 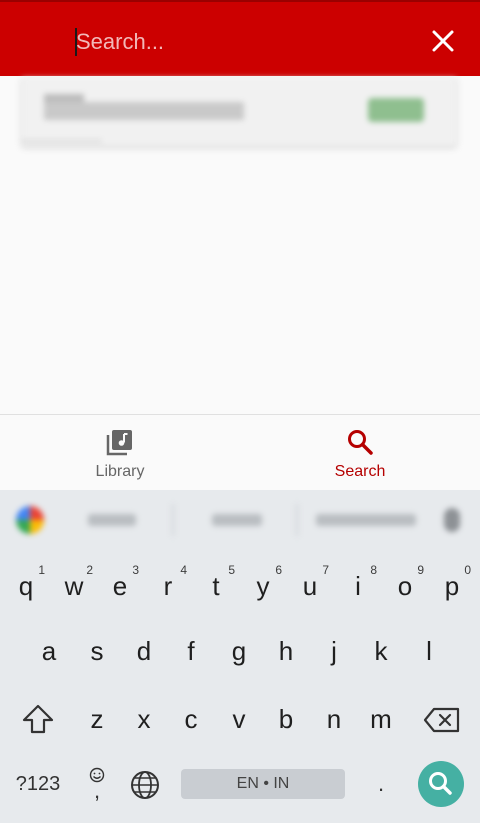 What do you see at coordinates (381, 719) in the screenshot?
I see `key-m: m` at bounding box center [381, 719].